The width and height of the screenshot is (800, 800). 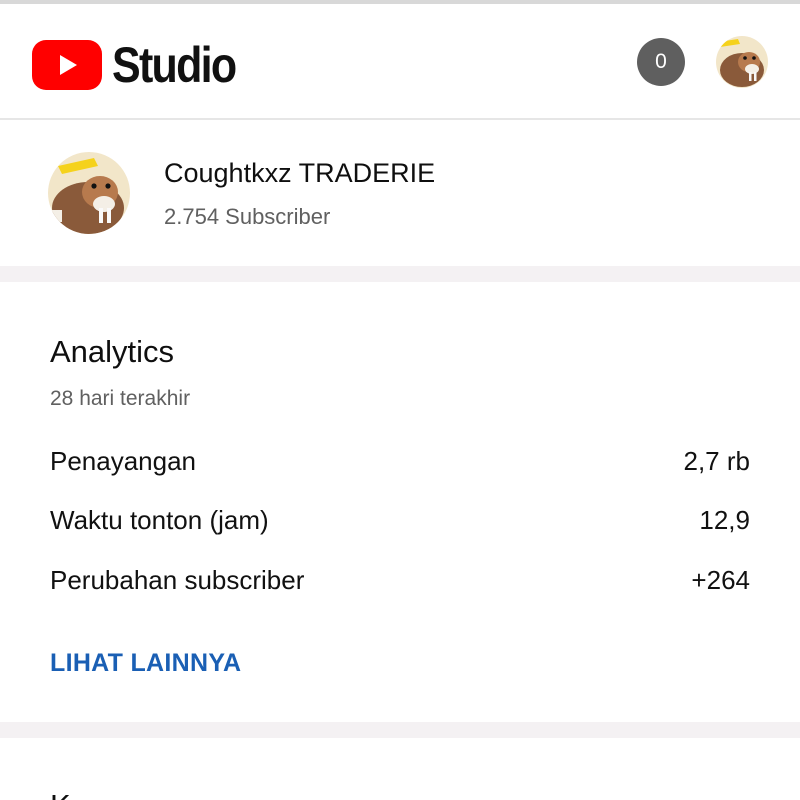 What do you see at coordinates (174, 65) in the screenshot?
I see `logo-text: Studio` at bounding box center [174, 65].